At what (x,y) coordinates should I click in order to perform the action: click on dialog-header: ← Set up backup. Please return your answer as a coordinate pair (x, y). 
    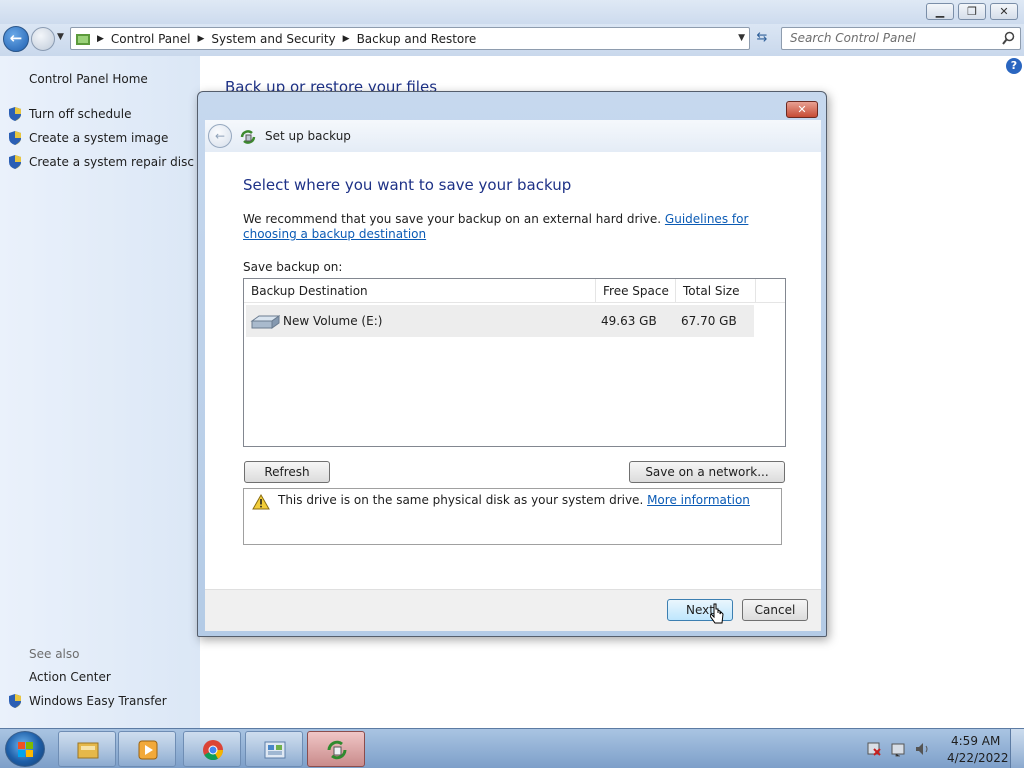
    Looking at the image, I should click on (513, 136).